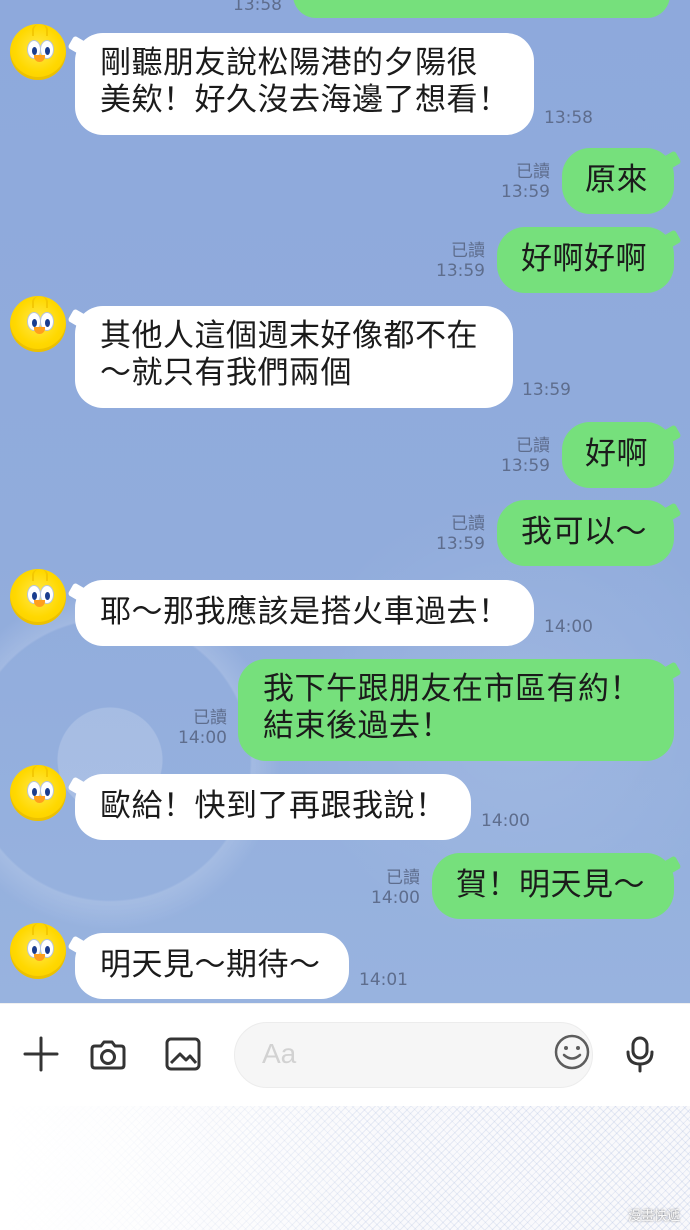 The image size is (690, 1230). What do you see at coordinates (553, 886) in the screenshot?
I see `message-bubble: 賀！明天見～` at bounding box center [553, 886].